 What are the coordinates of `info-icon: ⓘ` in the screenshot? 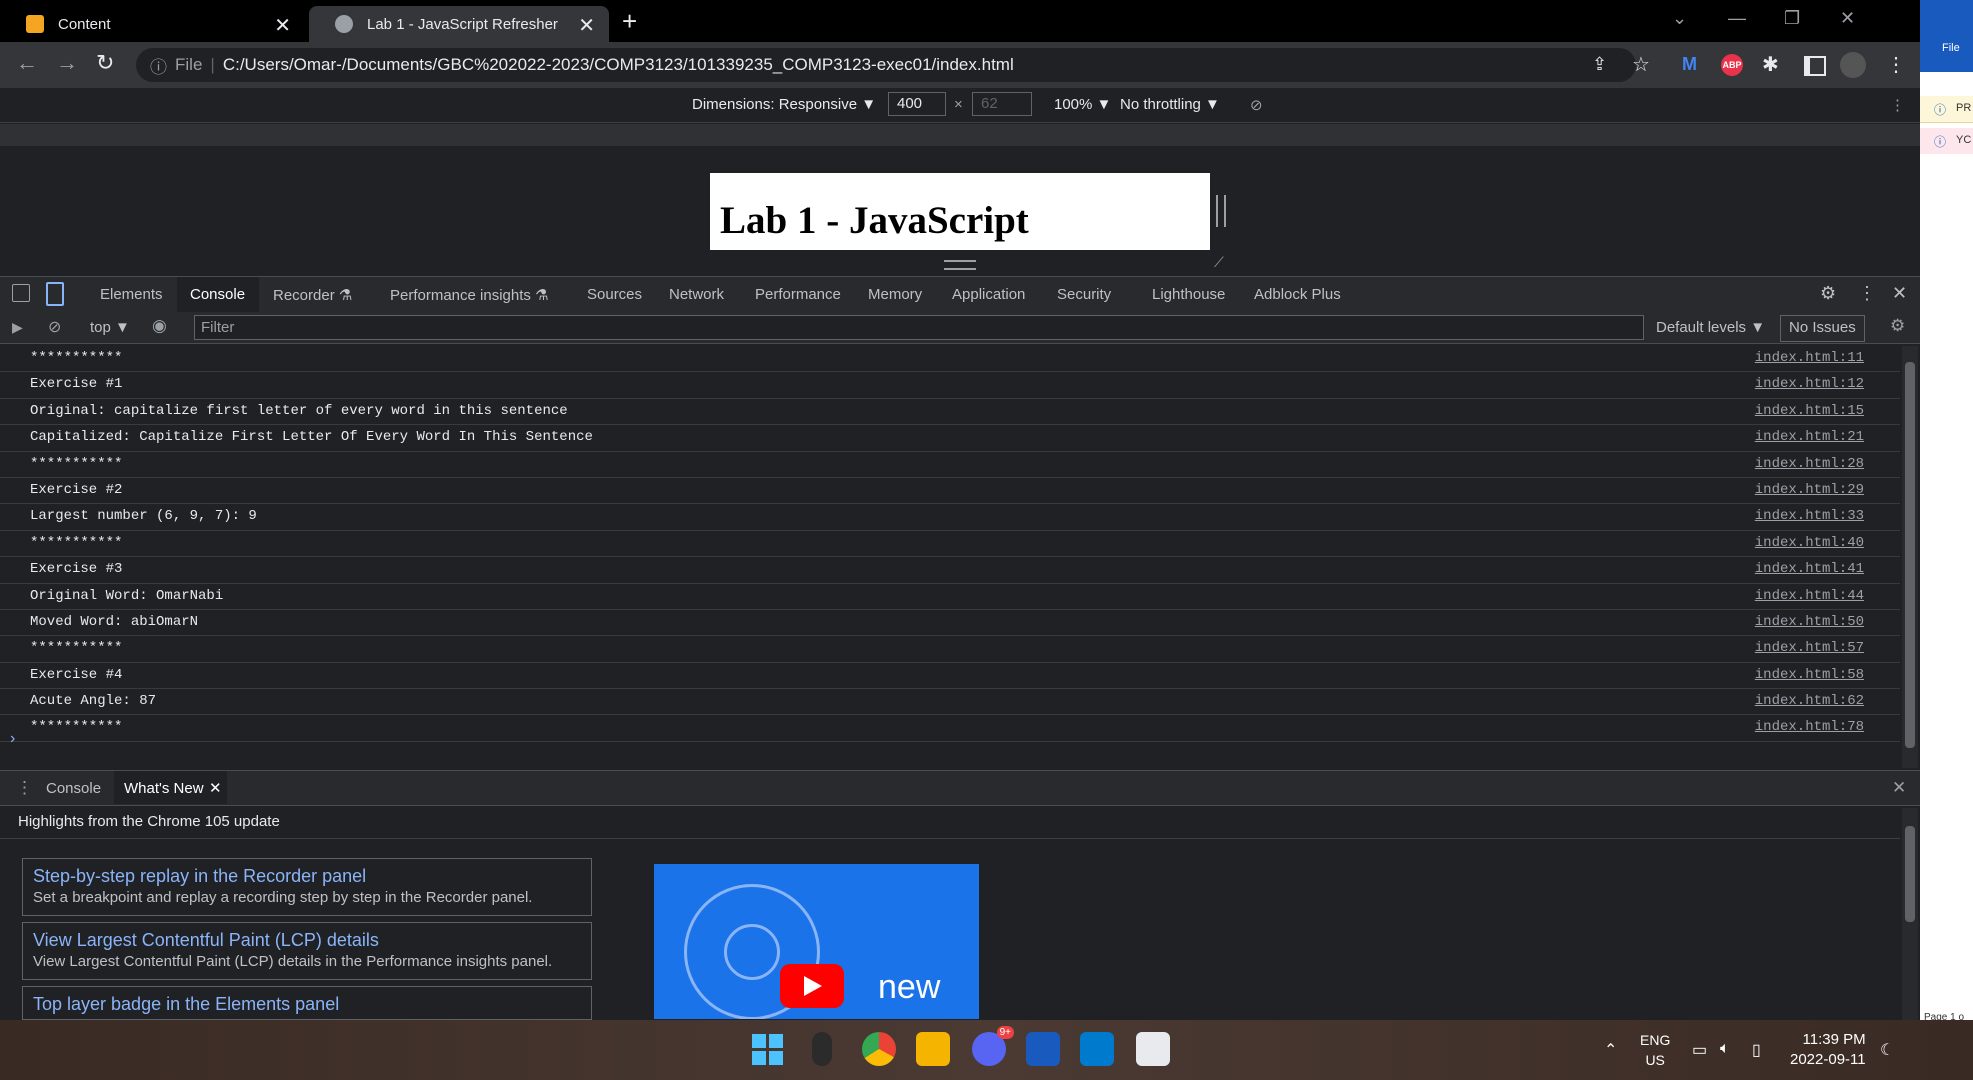 It's located at (158, 65).